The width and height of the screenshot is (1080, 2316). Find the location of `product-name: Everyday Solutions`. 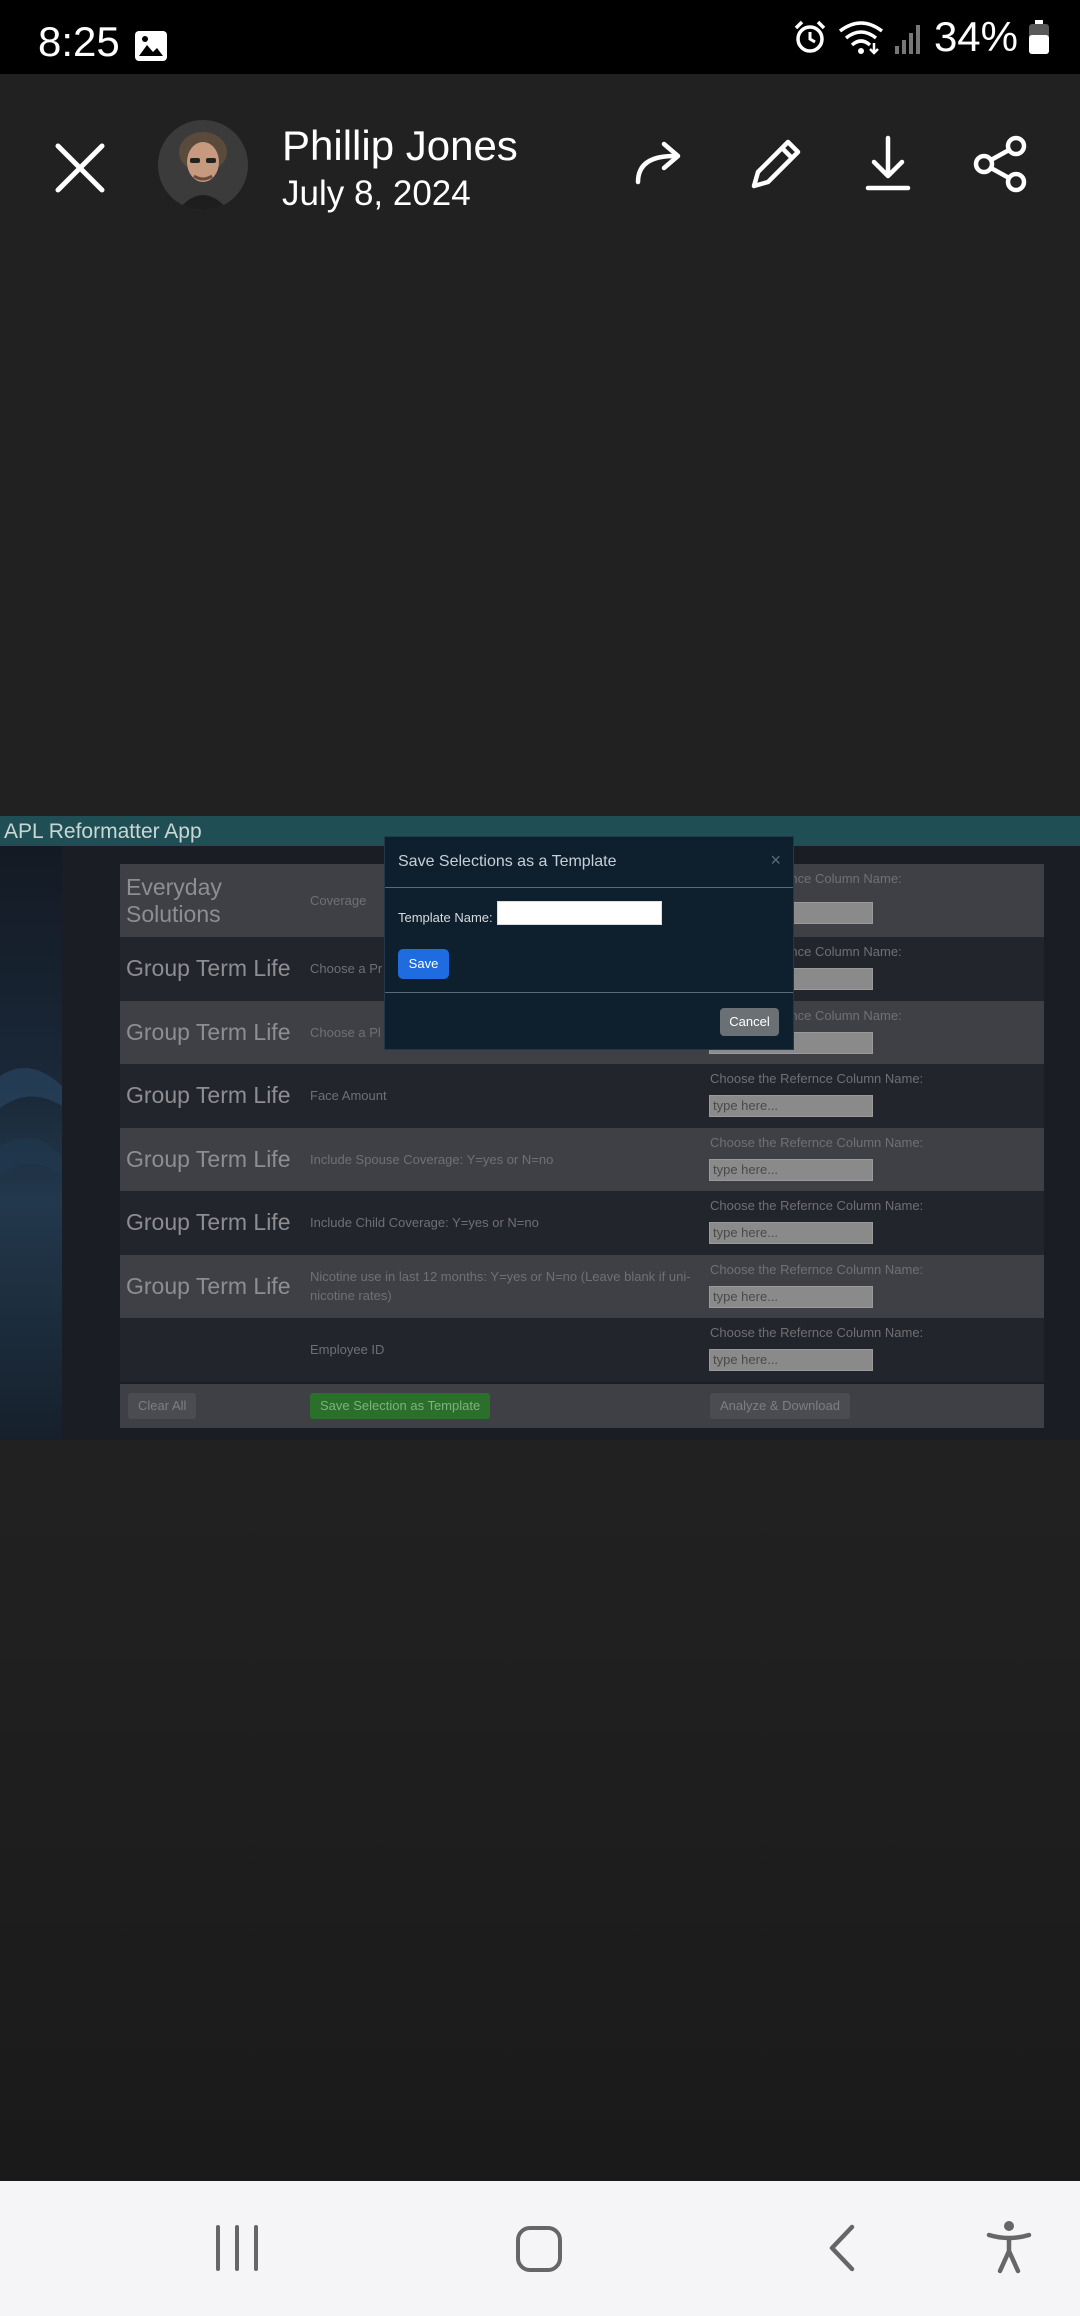

product-name: Everyday Solutions is located at coordinates (174, 900).